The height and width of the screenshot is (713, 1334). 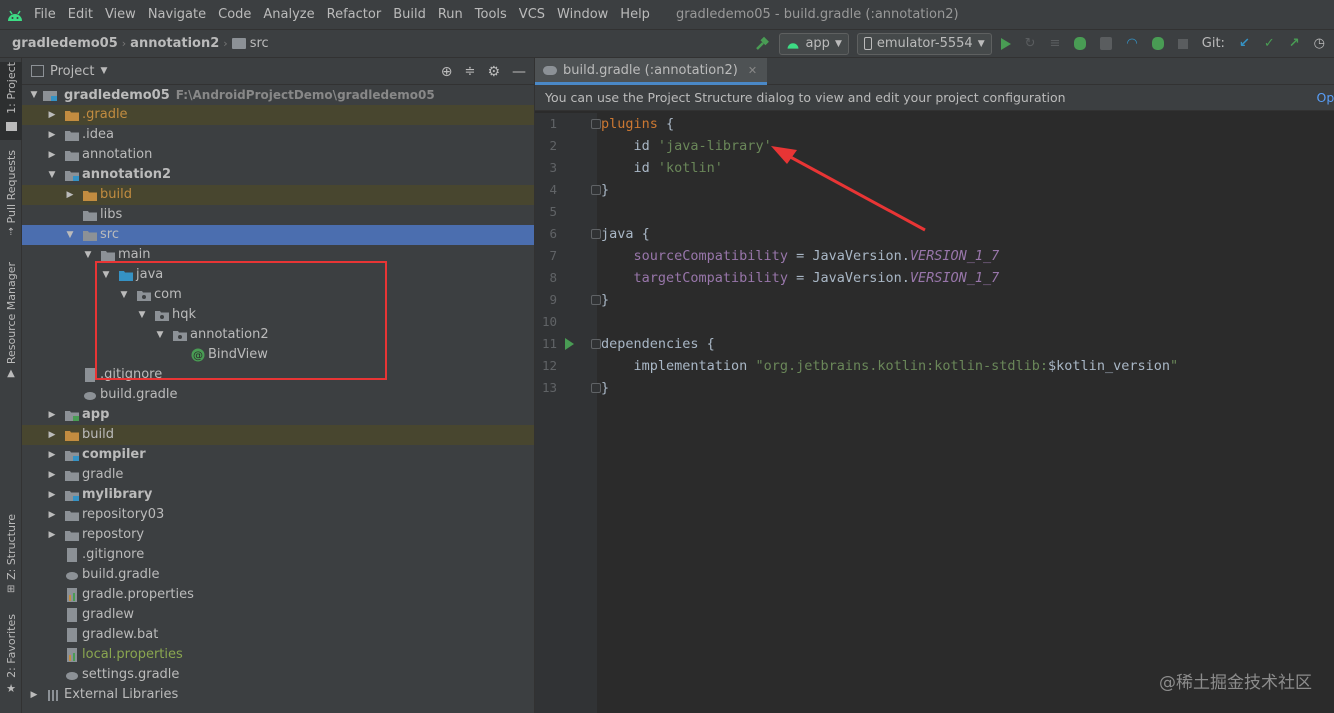 What do you see at coordinates (11, 556) in the screenshot?
I see `tool-tab-structure: Z: Structure ⊞` at bounding box center [11, 556].